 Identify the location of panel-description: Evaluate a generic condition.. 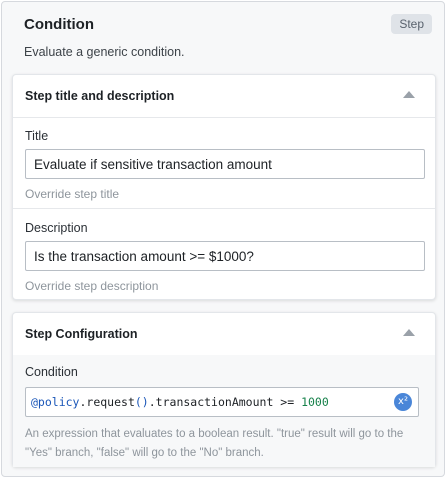
(104, 52).